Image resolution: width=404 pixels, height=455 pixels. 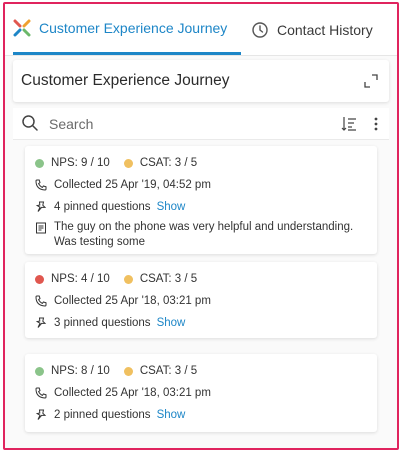 I want to click on tab-label: Contact History, so click(x=325, y=29).